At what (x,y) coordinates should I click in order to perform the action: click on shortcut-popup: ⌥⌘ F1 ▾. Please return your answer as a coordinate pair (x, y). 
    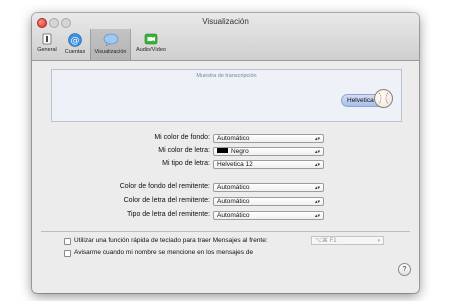
    Looking at the image, I should click on (347, 240).